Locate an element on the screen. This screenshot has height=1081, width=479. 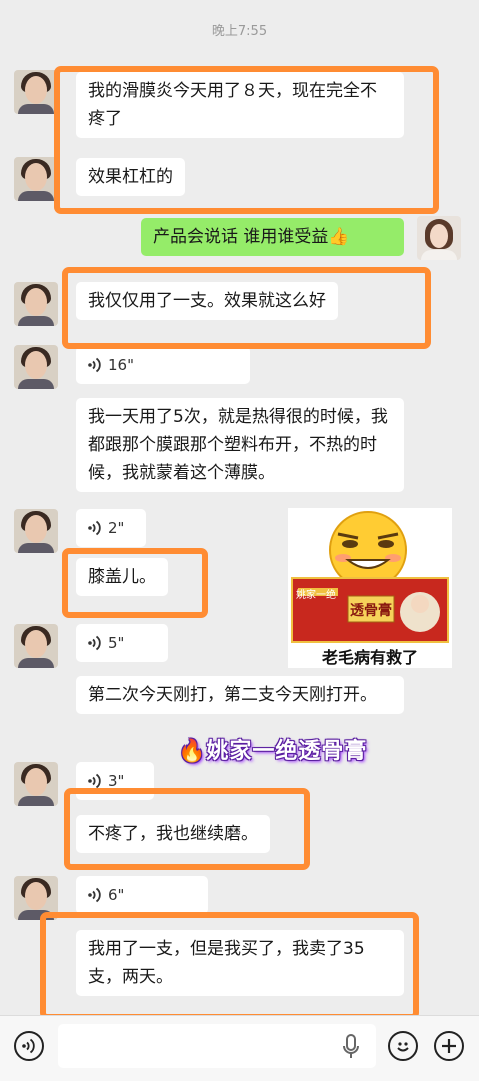
emoji-icon is located at coordinates (403, 1047).